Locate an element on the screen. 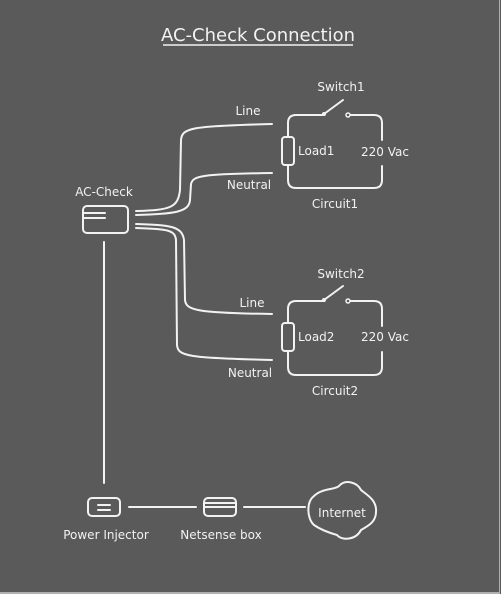  circuit1-wire-right-top is located at coordinates (365, 127).